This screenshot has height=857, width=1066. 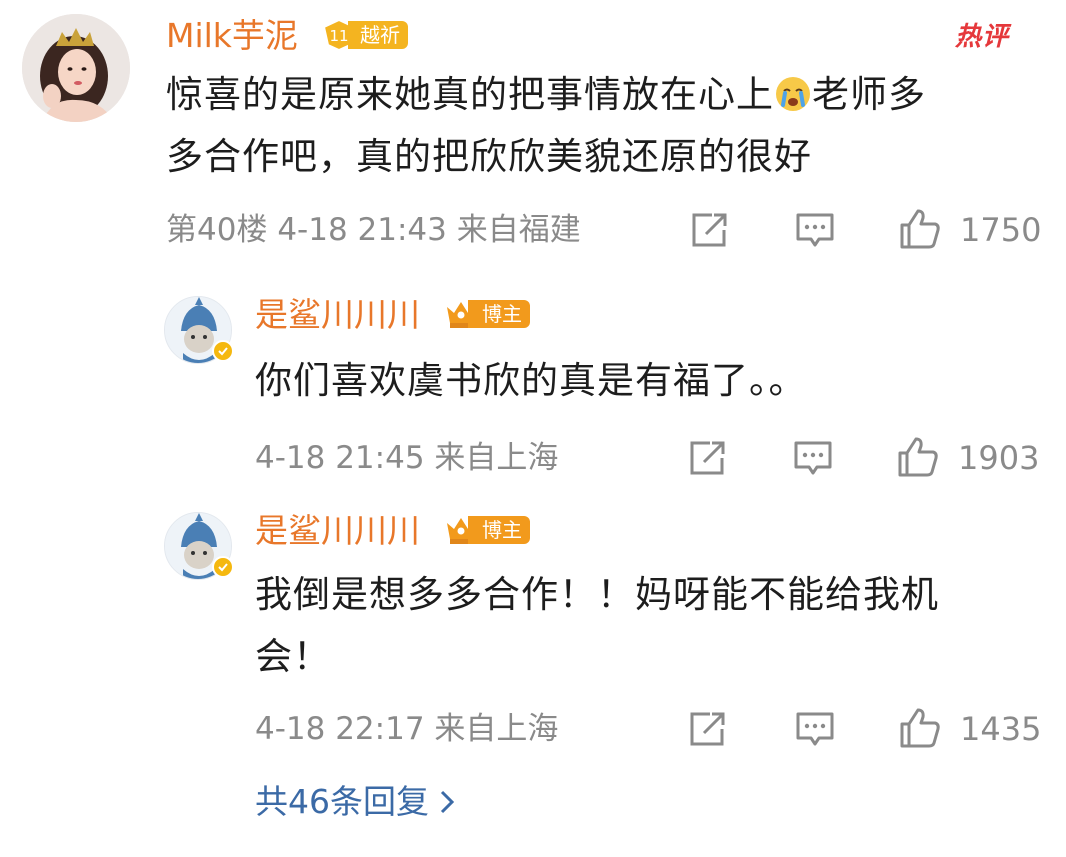 I want to click on level-label: 越祈, so click(x=378, y=35).